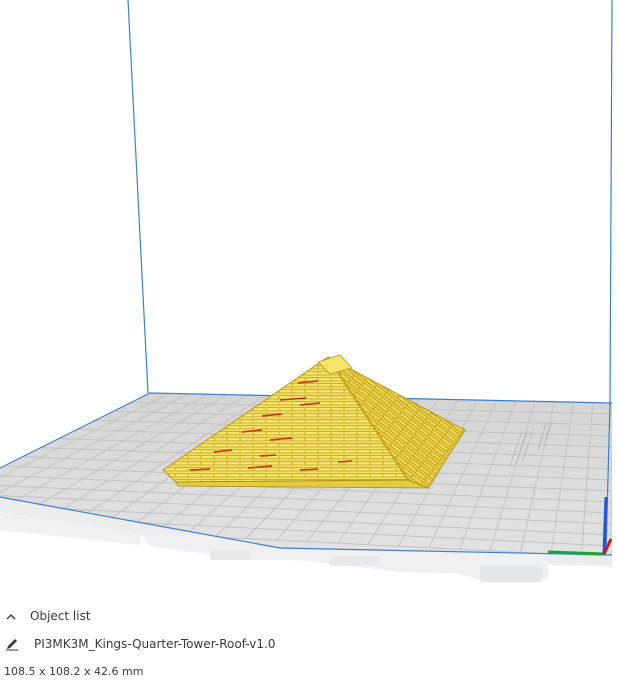 This screenshot has width=619, height=681. What do you see at coordinates (12, 644) in the screenshot?
I see `pencil-icon` at bounding box center [12, 644].